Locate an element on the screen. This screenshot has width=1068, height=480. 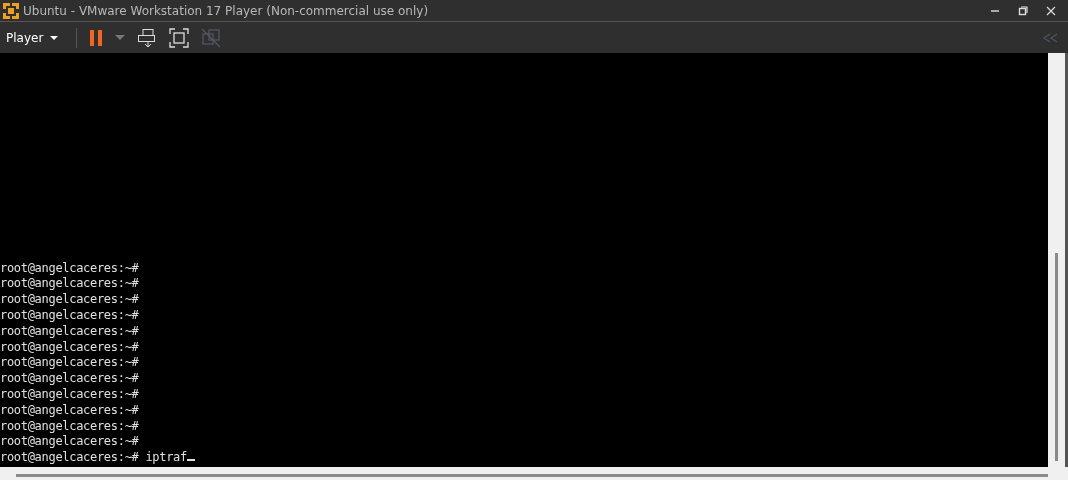
vmware-logo-icon is located at coordinates (11, 10).